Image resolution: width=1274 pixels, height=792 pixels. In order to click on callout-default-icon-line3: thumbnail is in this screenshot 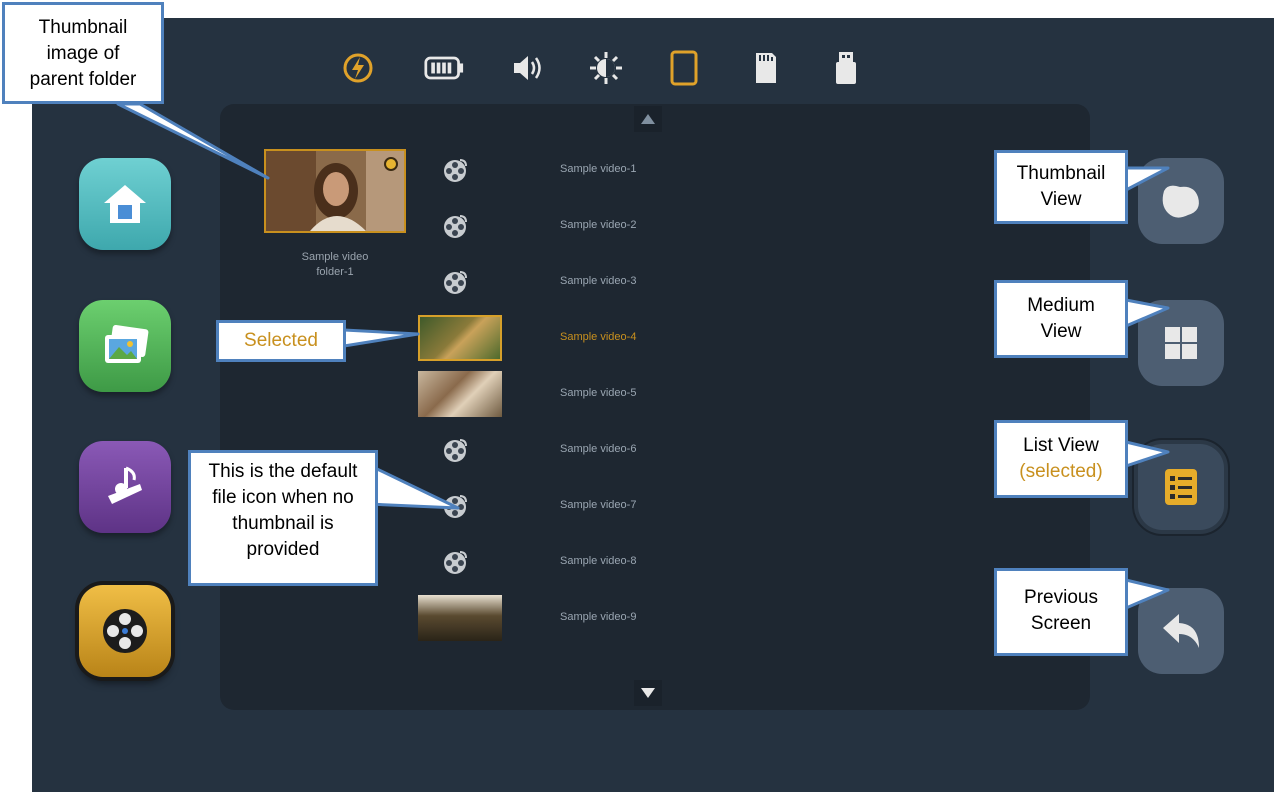, I will do `click(283, 523)`.